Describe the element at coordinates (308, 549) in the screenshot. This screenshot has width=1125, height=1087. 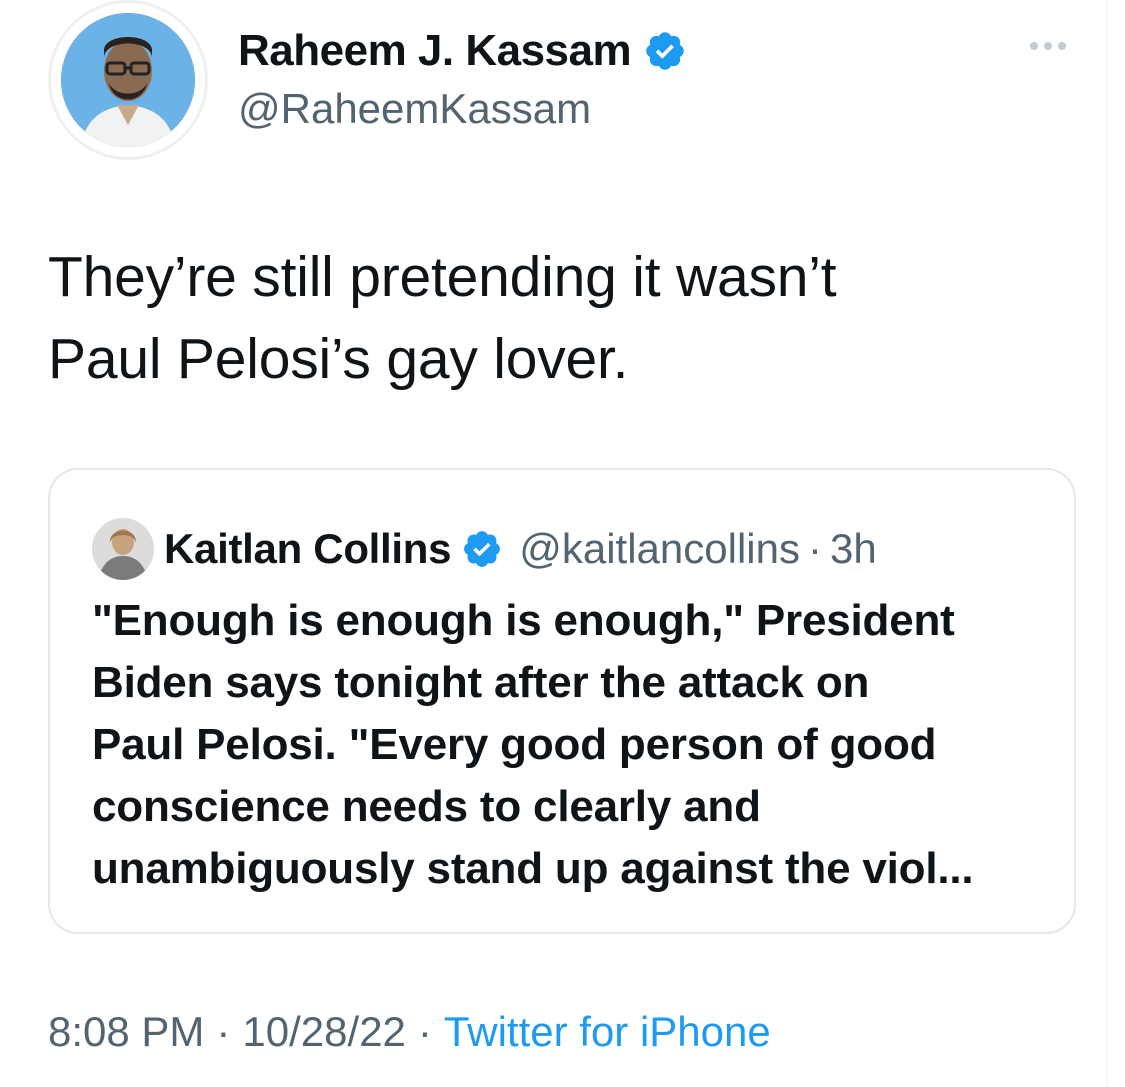
I see `quoted-author-name: Kaitlan Collins` at that location.